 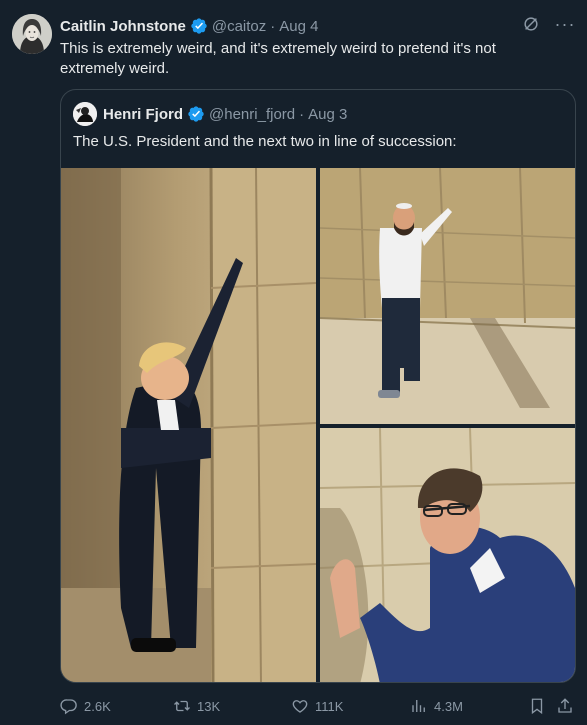 I want to click on reply-count: 2.6K, so click(x=97, y=706).